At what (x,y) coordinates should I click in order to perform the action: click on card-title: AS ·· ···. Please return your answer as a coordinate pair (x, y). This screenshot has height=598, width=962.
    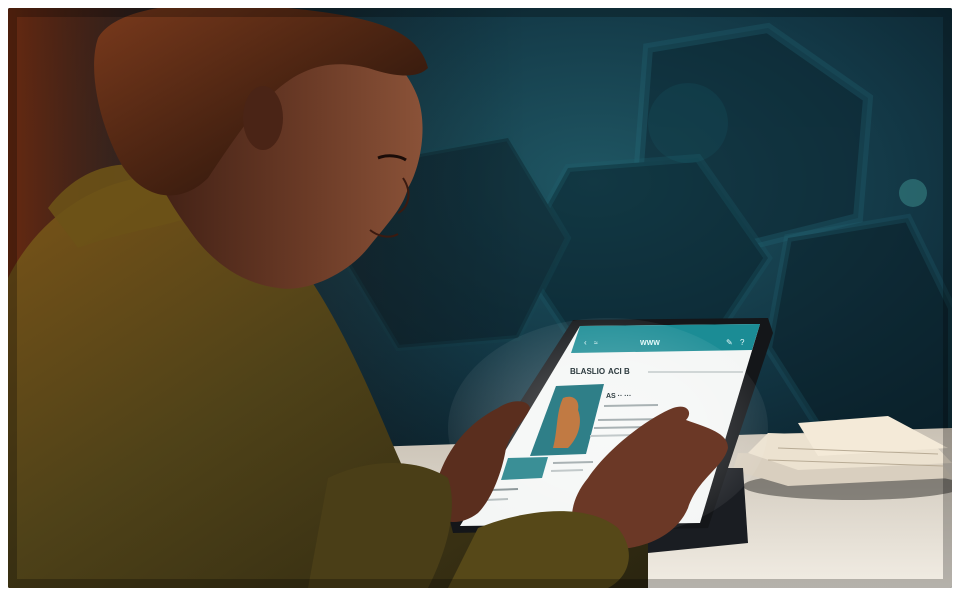
    Looking at the image, I should click on (618, 396).